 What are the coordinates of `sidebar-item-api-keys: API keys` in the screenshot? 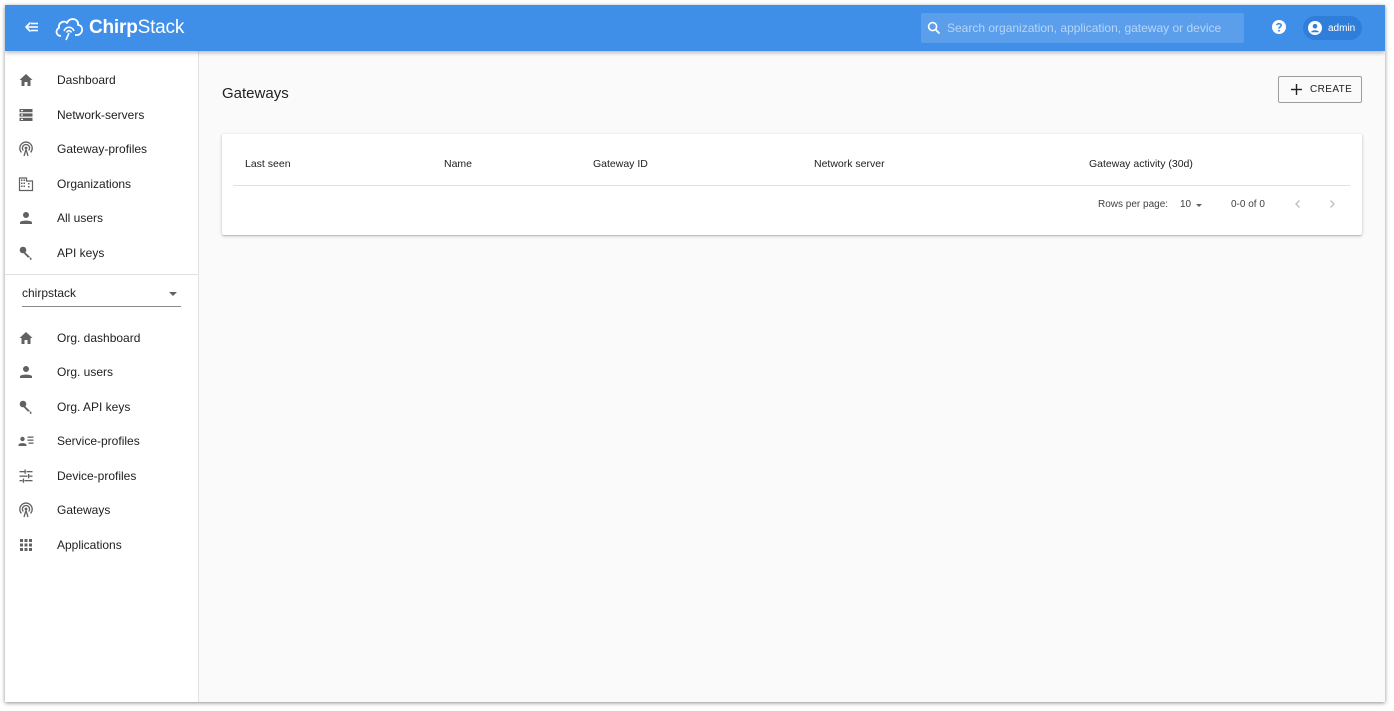 It's located at (101, 253).